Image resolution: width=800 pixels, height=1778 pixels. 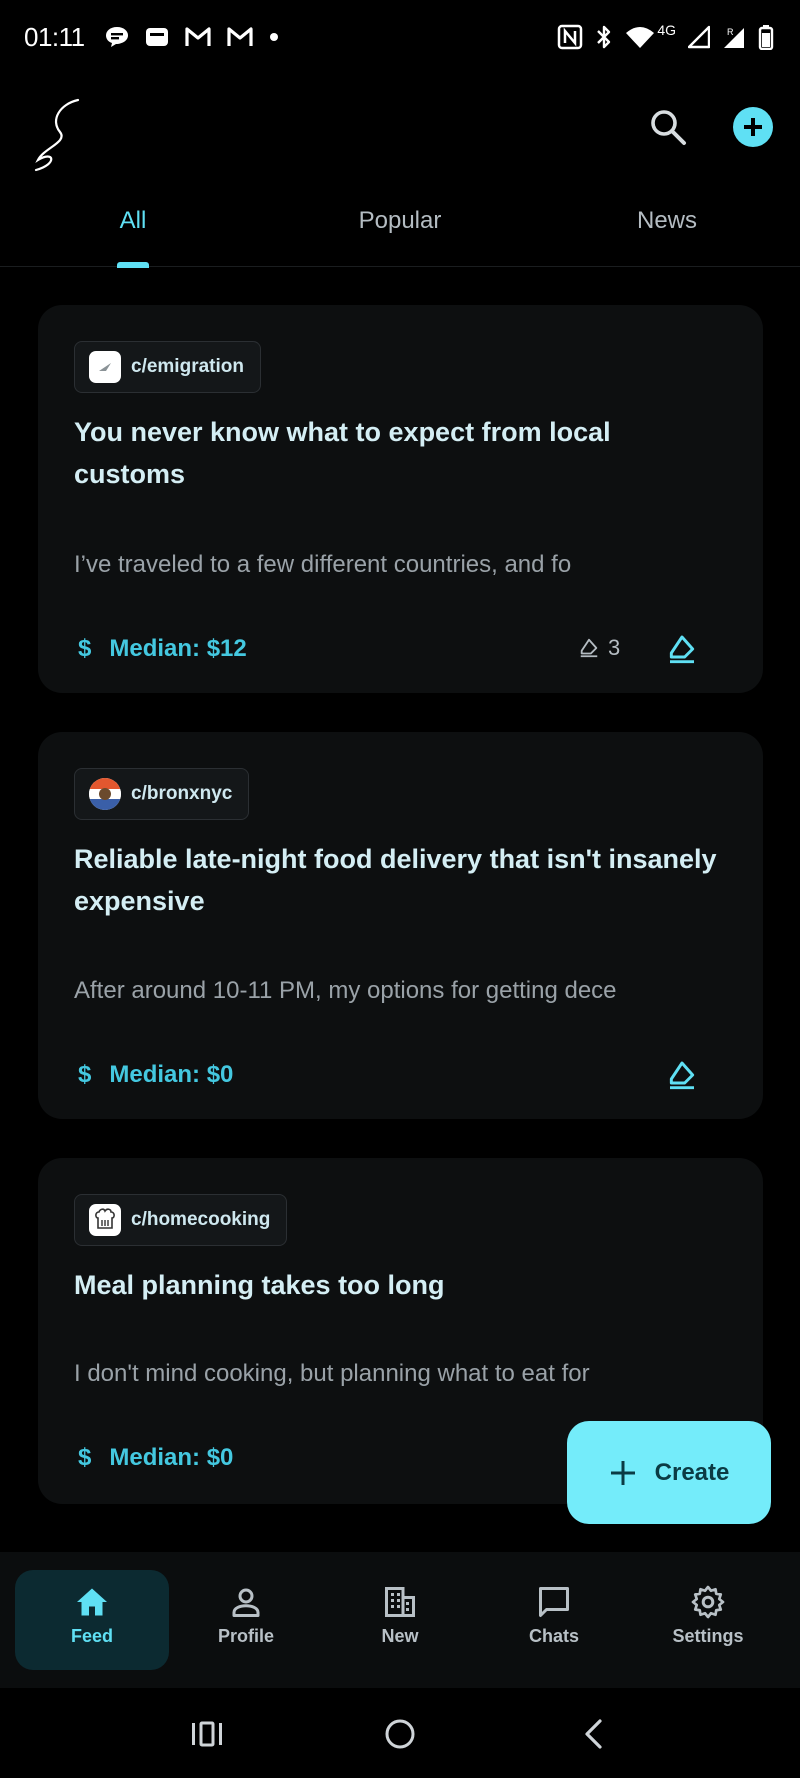 I want to click on status-bar: 01:11 4G R, so click(x=400, y=39).